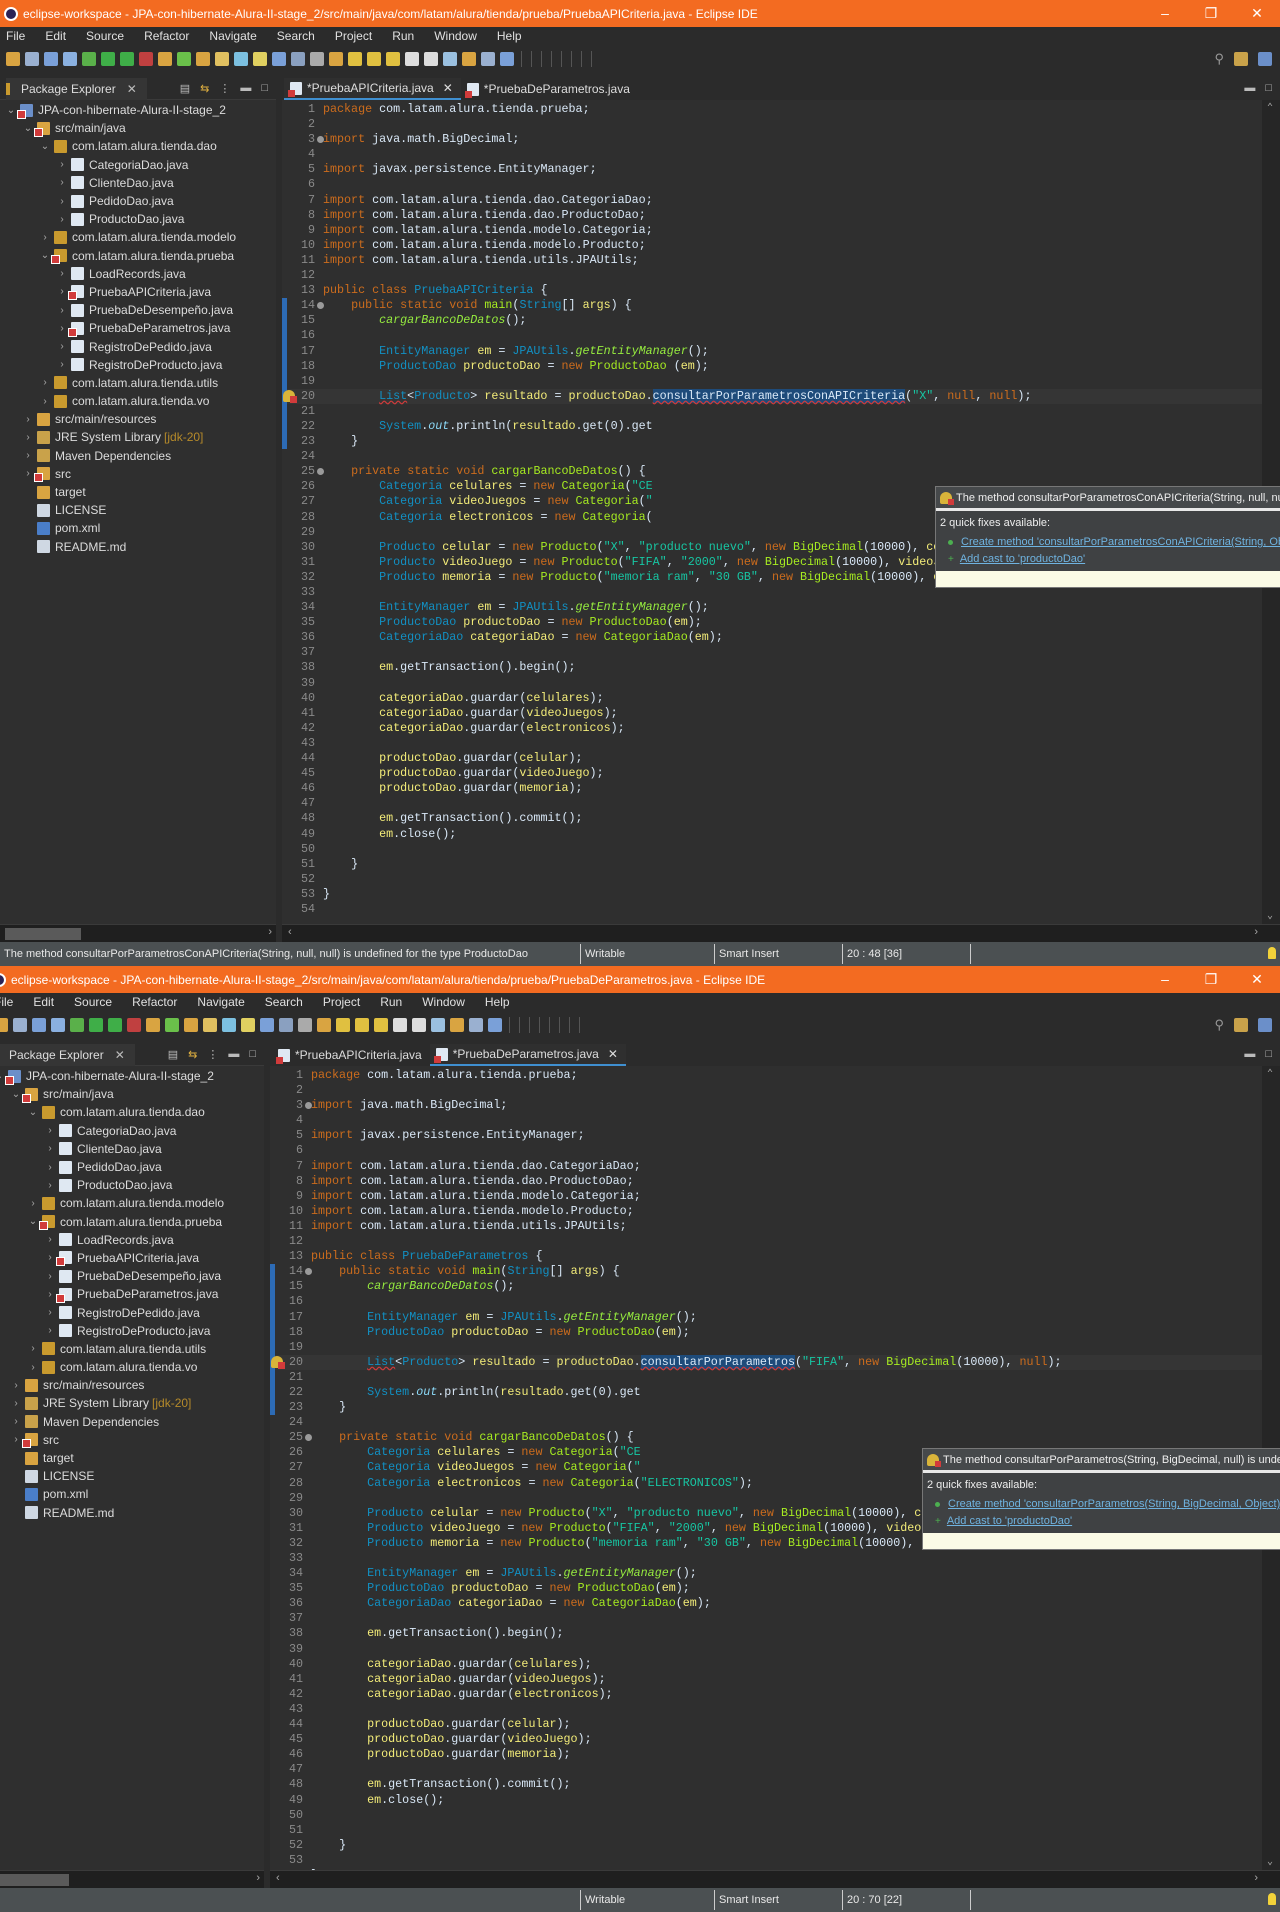 The width and height of the screenshot is (1280, 1912). What do you see at coordinates (192, 1054) in the screenshot?
I see `link-with-editor-icon: ⇆` at bounding box center [192, 1054].